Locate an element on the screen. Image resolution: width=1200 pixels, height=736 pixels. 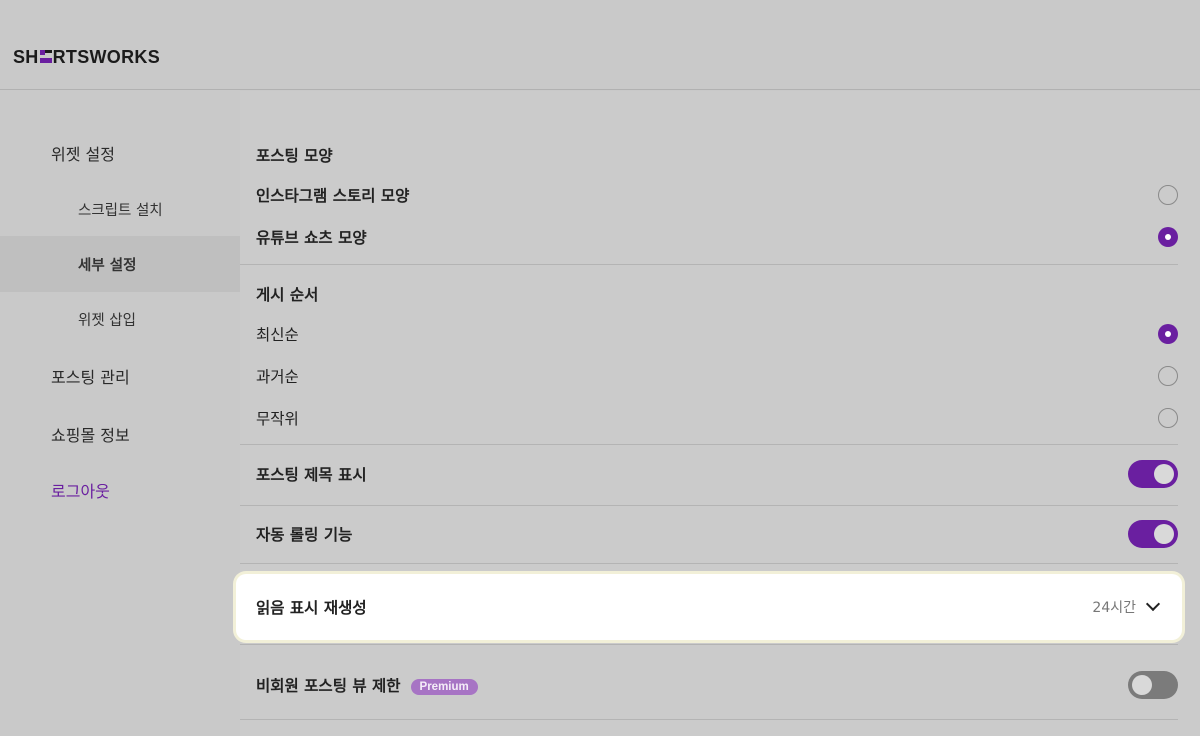
sidebar-item-script-install: 스크립트 설치 is located at coordinates (120, 209).